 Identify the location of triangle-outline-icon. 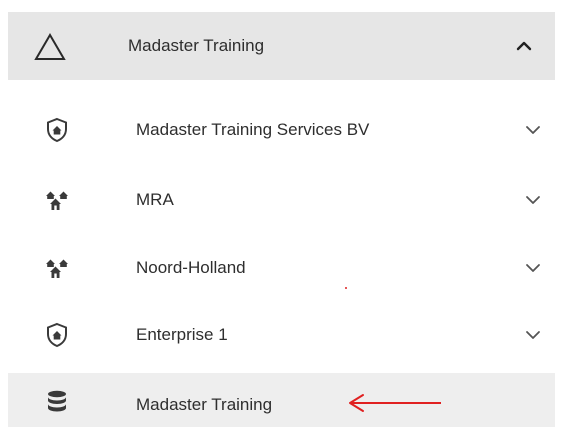
(50, 47).